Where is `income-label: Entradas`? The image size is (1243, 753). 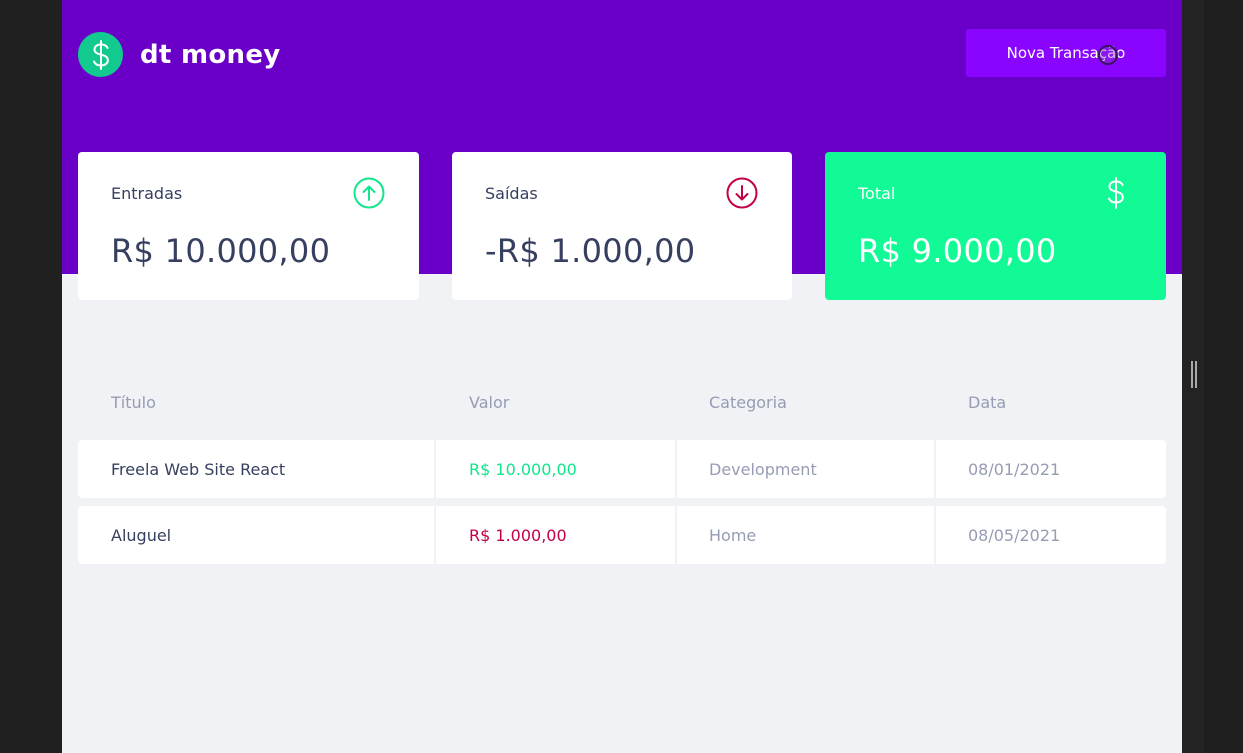 income-label: Entradas is located at coordinates (147, 193).